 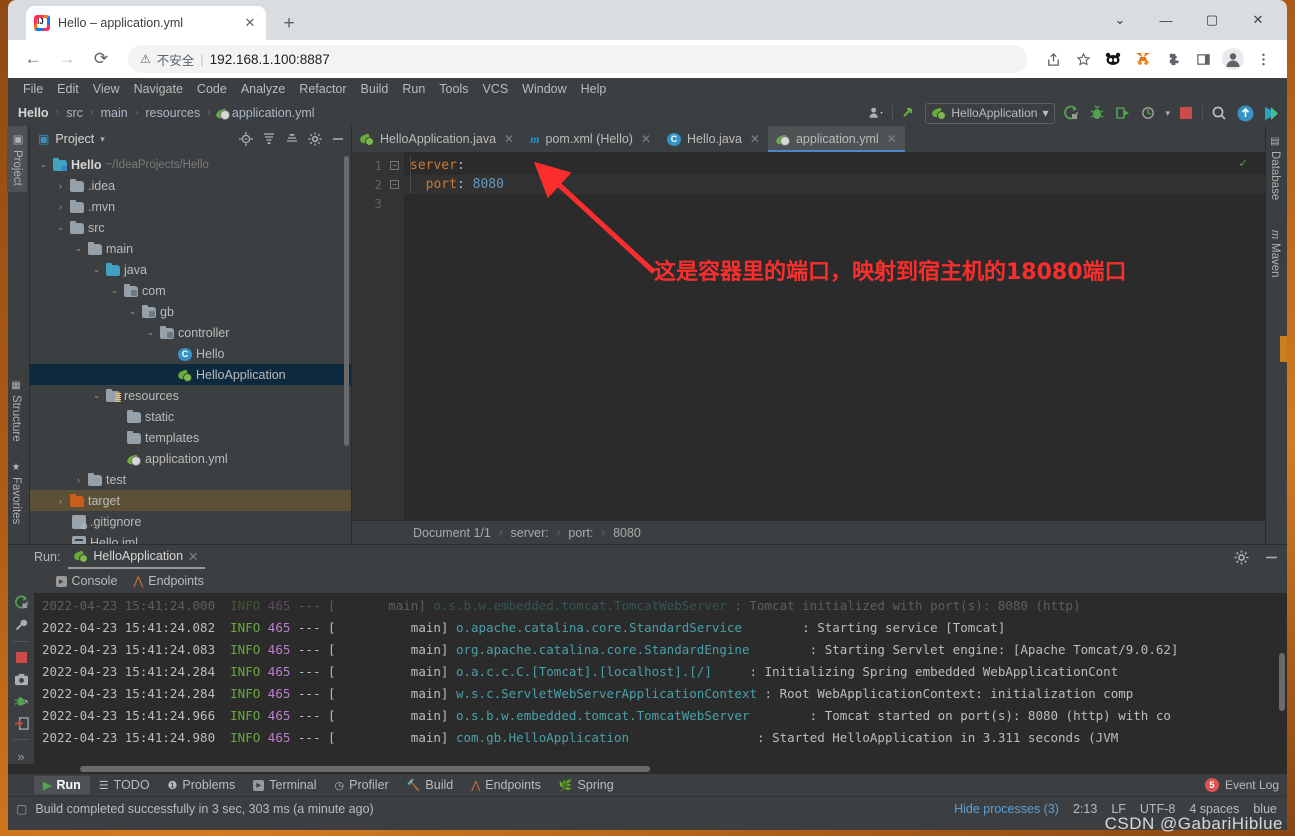 I want to click on breadcrumb-port: port:, so click(x=580, y=533).